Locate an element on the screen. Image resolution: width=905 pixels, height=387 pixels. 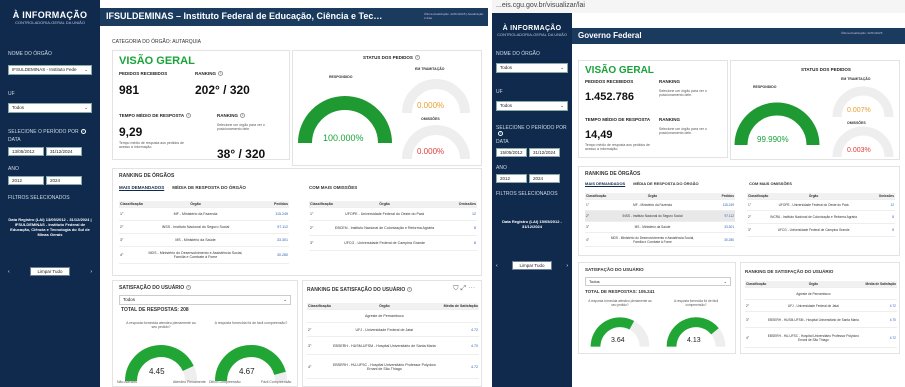
status-title-text: STATUS DOS PEDIDOS is located at coordinates (388, 57).